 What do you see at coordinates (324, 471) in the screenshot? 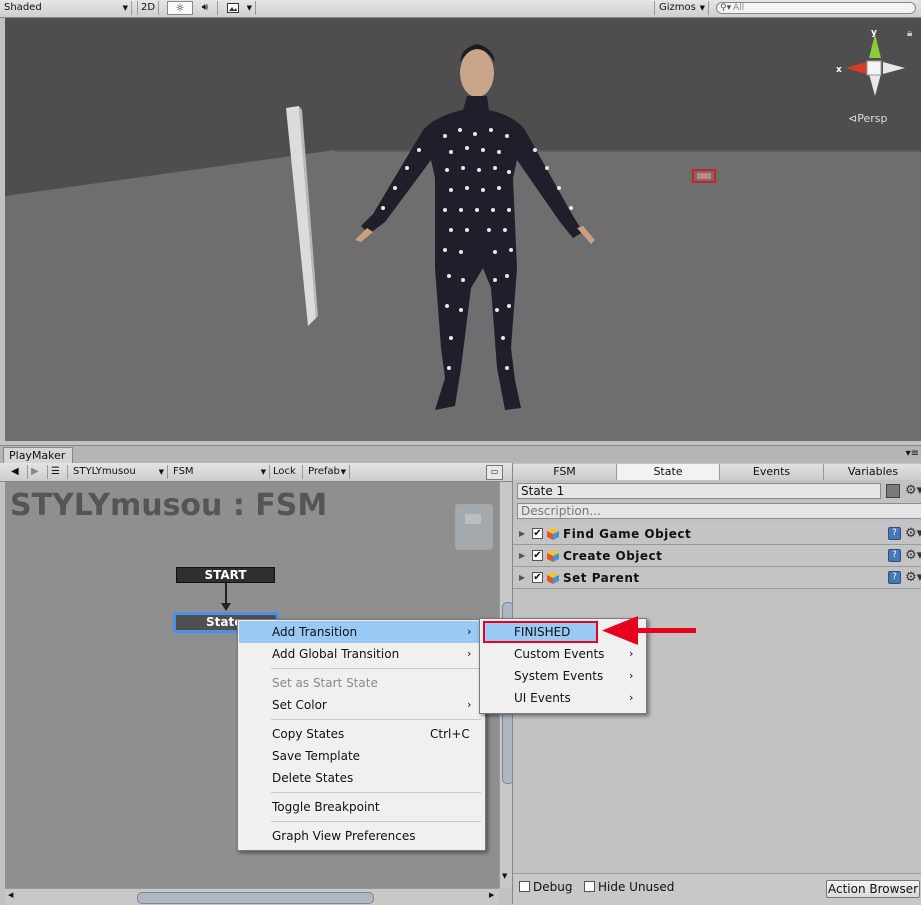
I see `prefab-label: Prefab` at bounding box center [324, 471].